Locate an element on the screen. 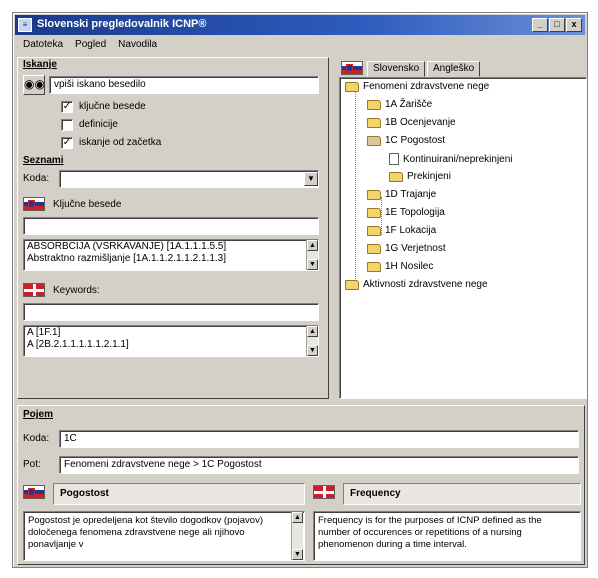 Image resolution: width=598 pixels, height=578 pixels. checkbox-definicije is located at coordinates (67, 125).